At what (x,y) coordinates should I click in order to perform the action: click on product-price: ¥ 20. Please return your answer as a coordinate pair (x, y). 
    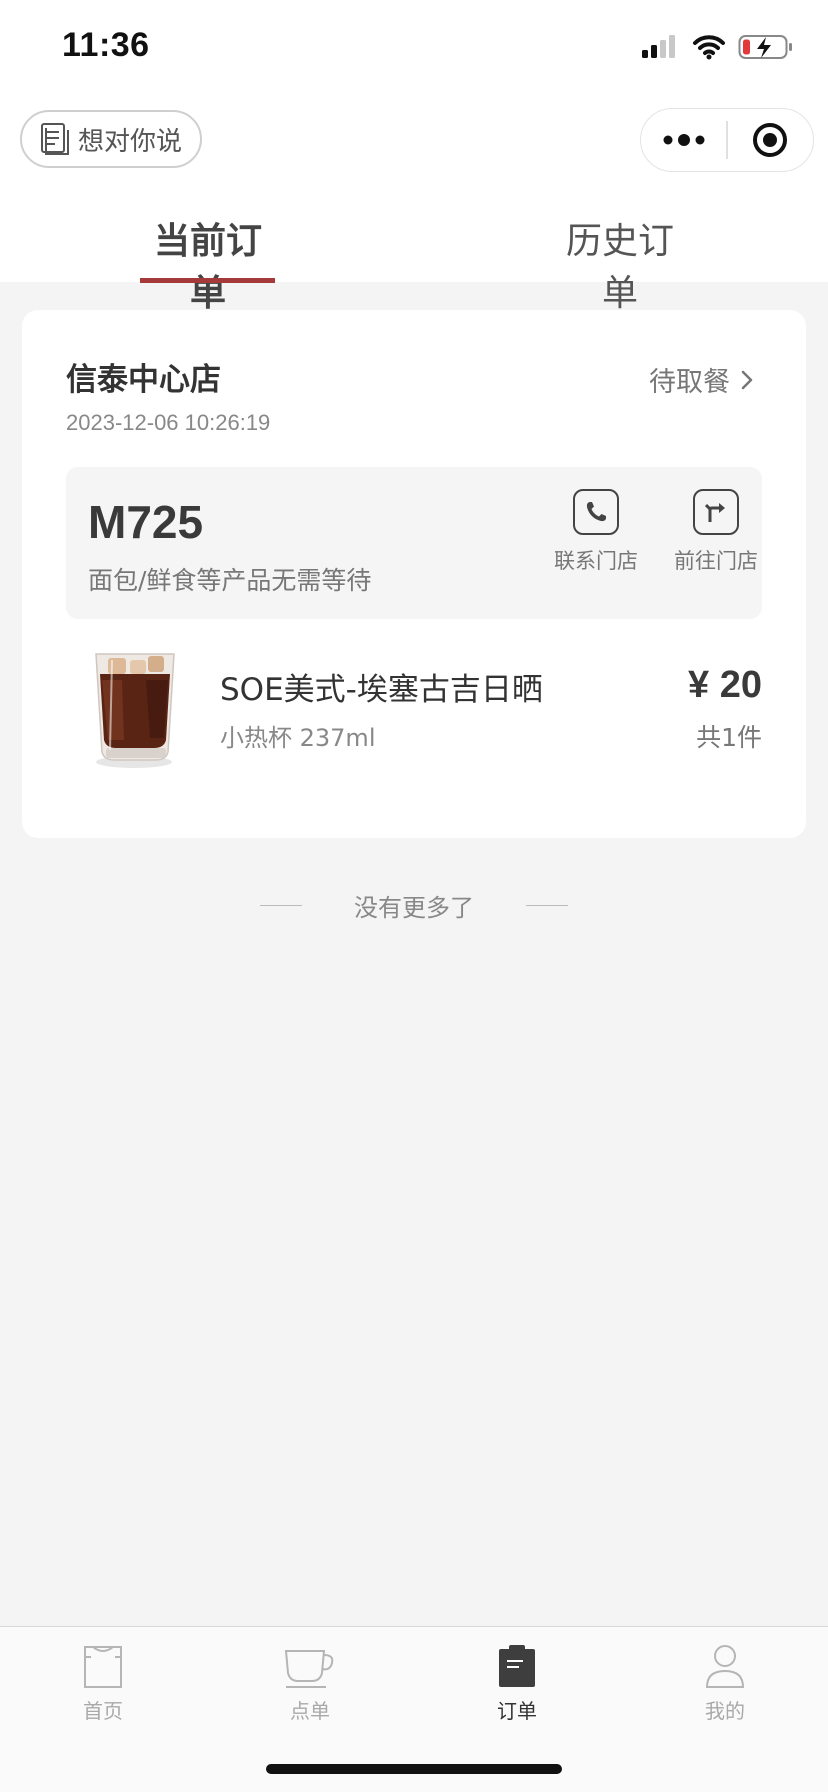
    Looking at the image, I should click on (725, 685).